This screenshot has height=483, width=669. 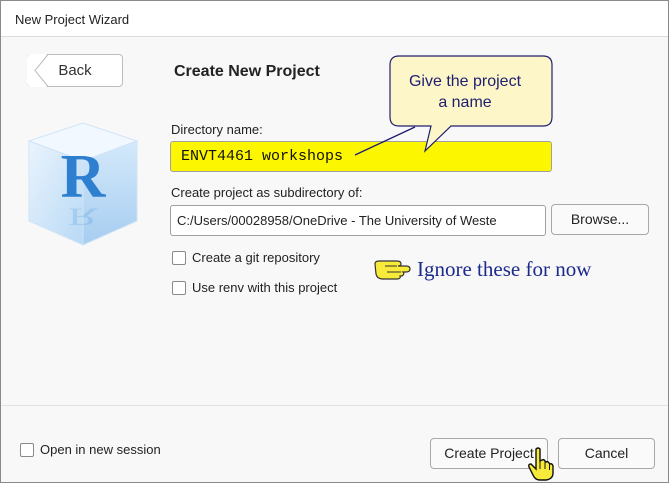 I want to click on dialog-heading: Create New Project, so click(x=247, y=71).